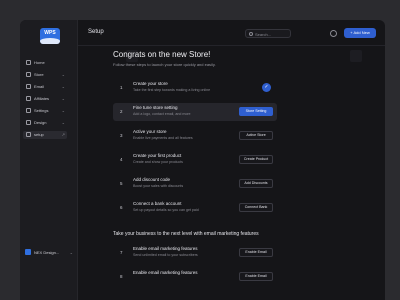  What do you see at coordinates (96, 32) in the screenshot?
I see `page-title: Setup` at bounding box center [96, 32].